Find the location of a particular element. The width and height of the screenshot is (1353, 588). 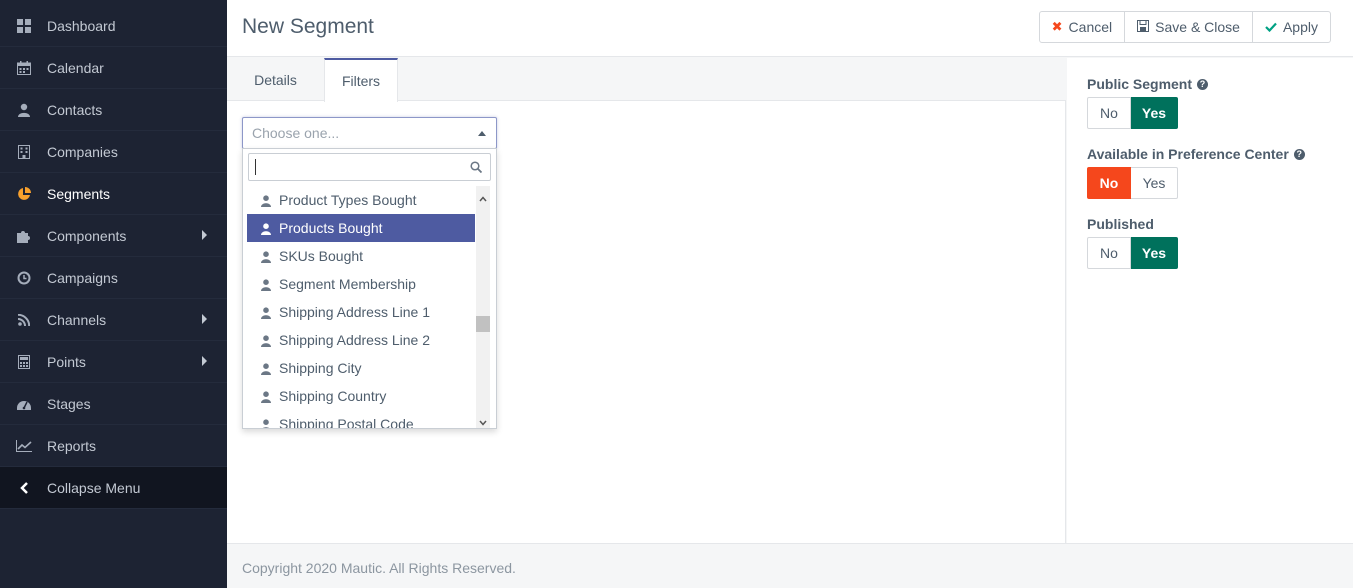

nav-label: Stages is located at coordinates (69, 403).